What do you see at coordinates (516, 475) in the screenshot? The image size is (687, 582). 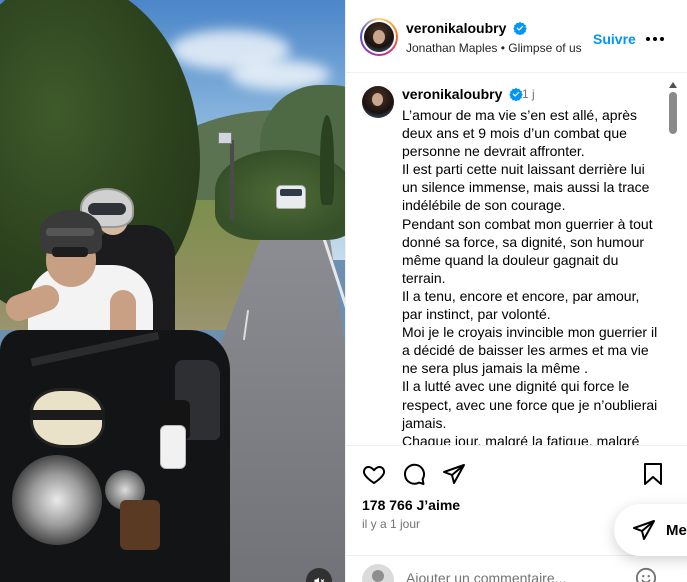 I see `post-actions` at bounding box center [516, 475].